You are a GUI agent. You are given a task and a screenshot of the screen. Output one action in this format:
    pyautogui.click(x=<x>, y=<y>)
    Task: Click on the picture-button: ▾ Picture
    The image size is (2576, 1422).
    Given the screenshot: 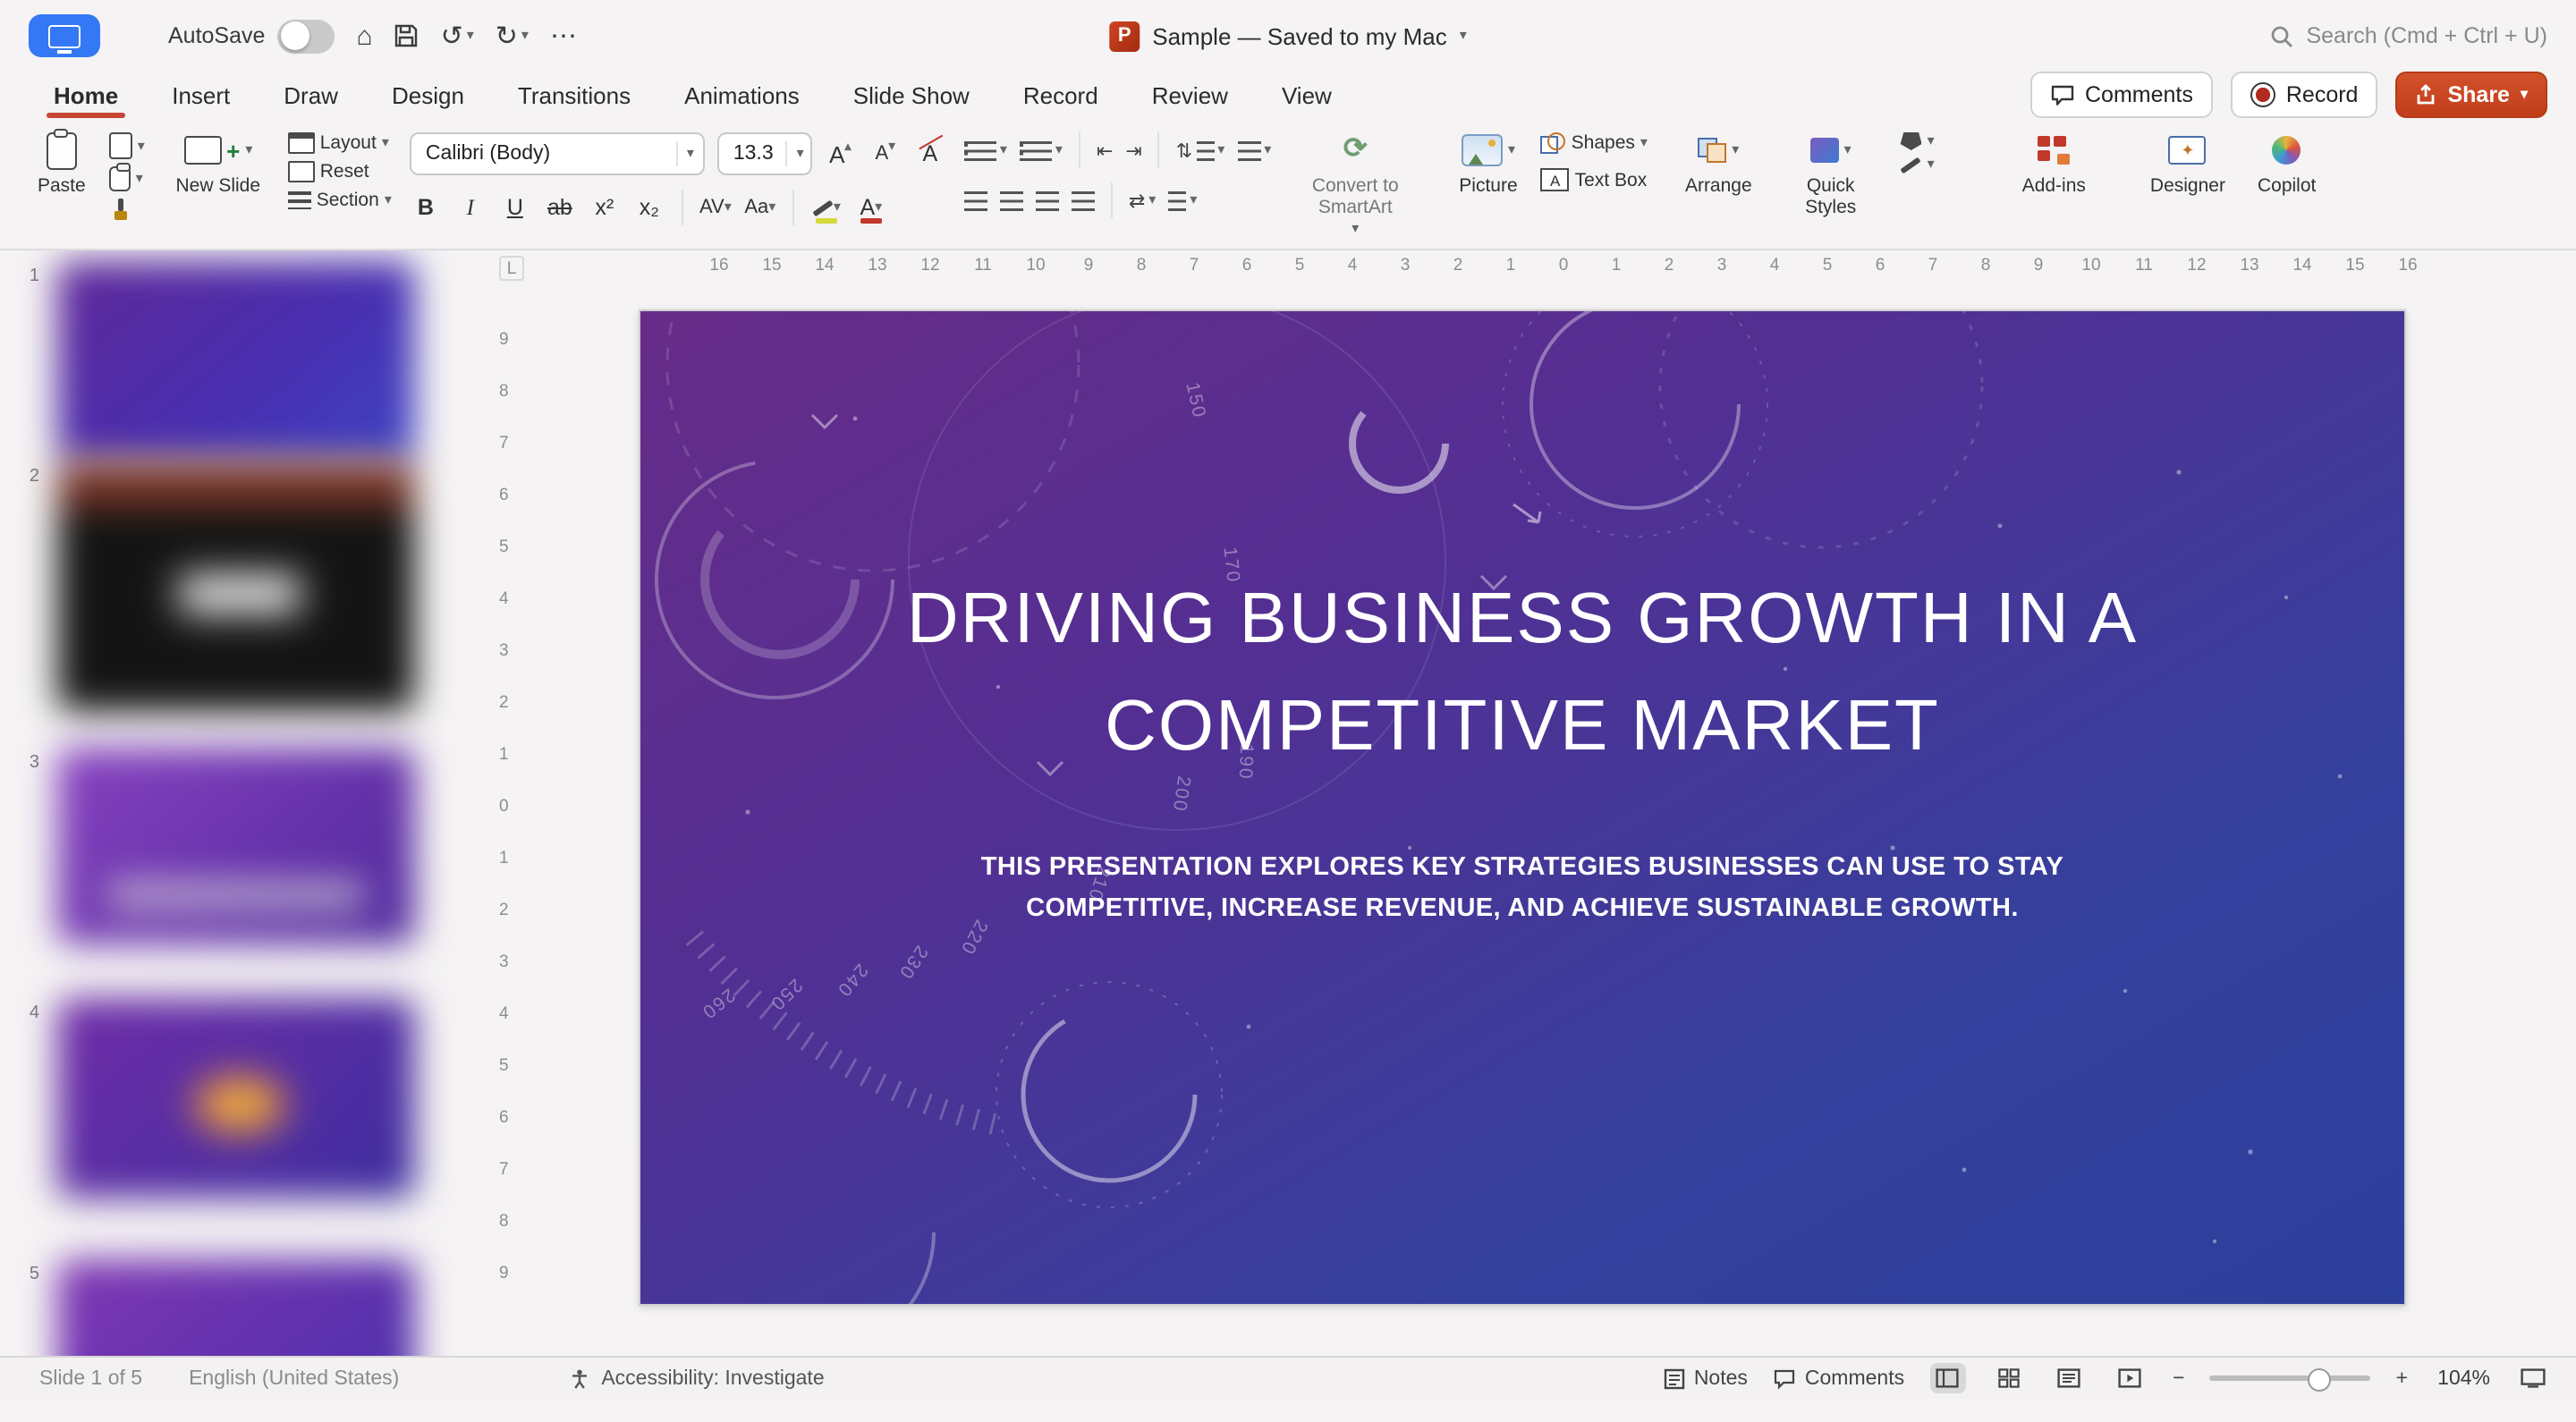 What is the action you would take?
    pyautogui.click(x=1488, y=162)
    